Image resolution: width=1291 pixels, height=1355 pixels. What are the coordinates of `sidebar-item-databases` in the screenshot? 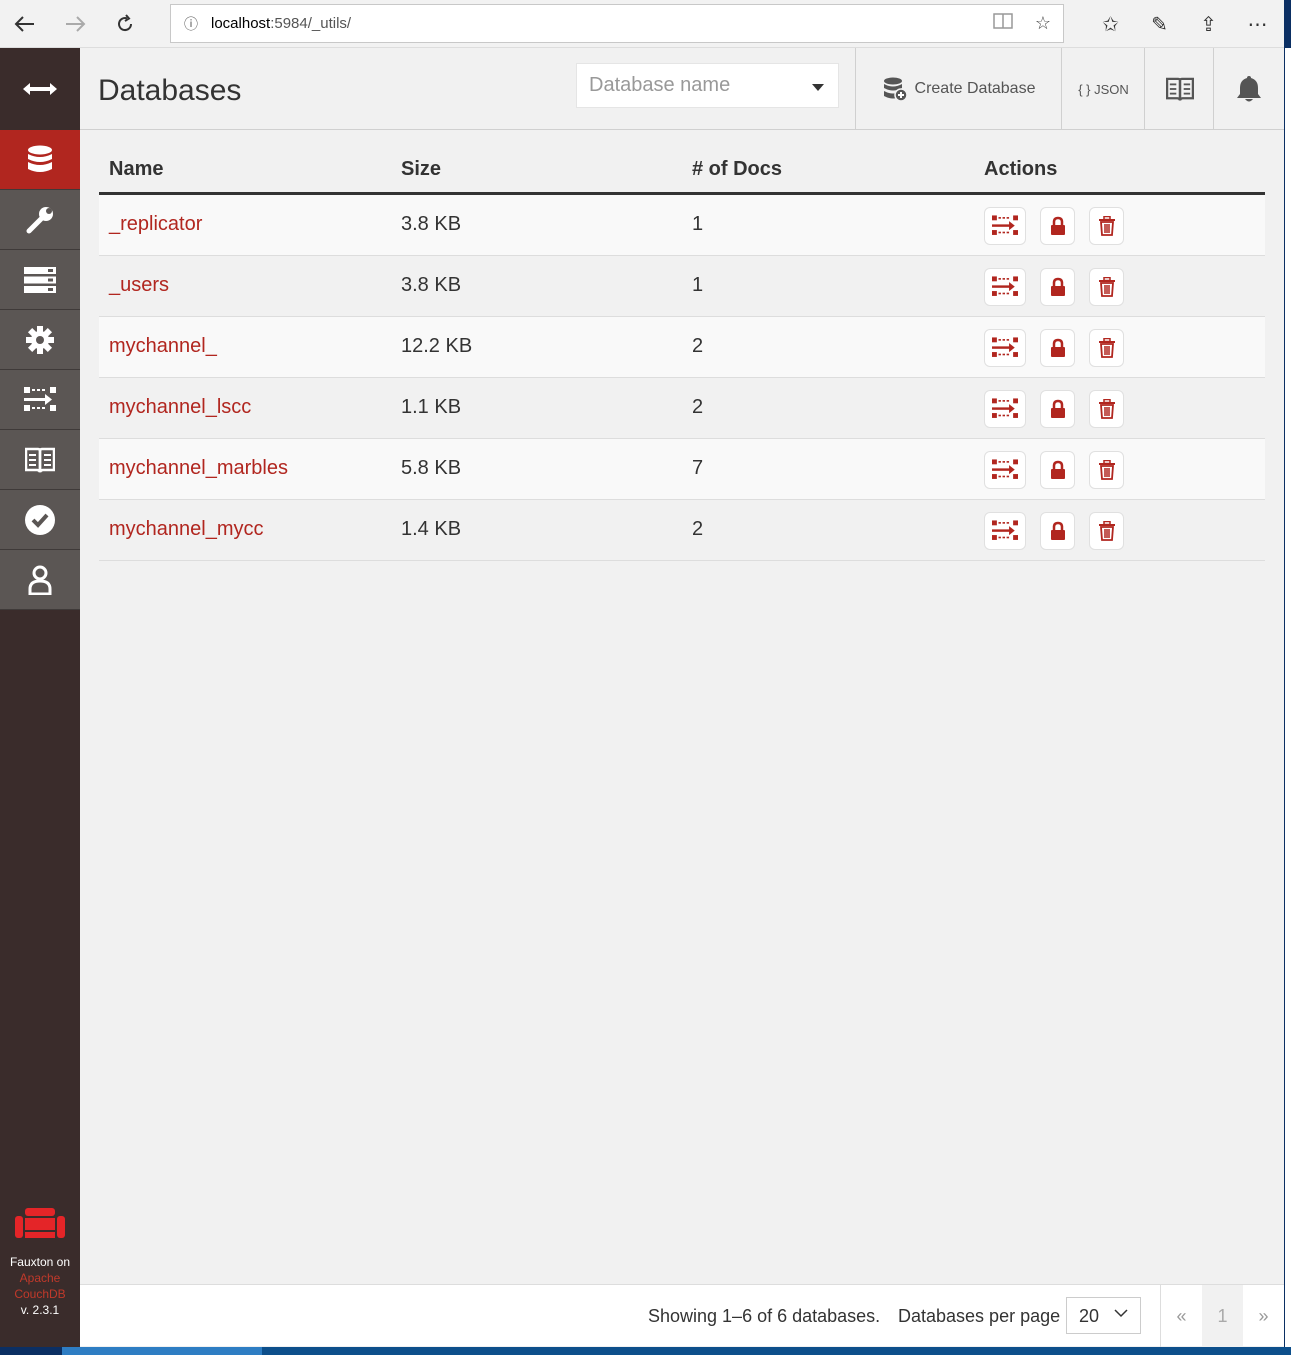 It's located at (40, 160).